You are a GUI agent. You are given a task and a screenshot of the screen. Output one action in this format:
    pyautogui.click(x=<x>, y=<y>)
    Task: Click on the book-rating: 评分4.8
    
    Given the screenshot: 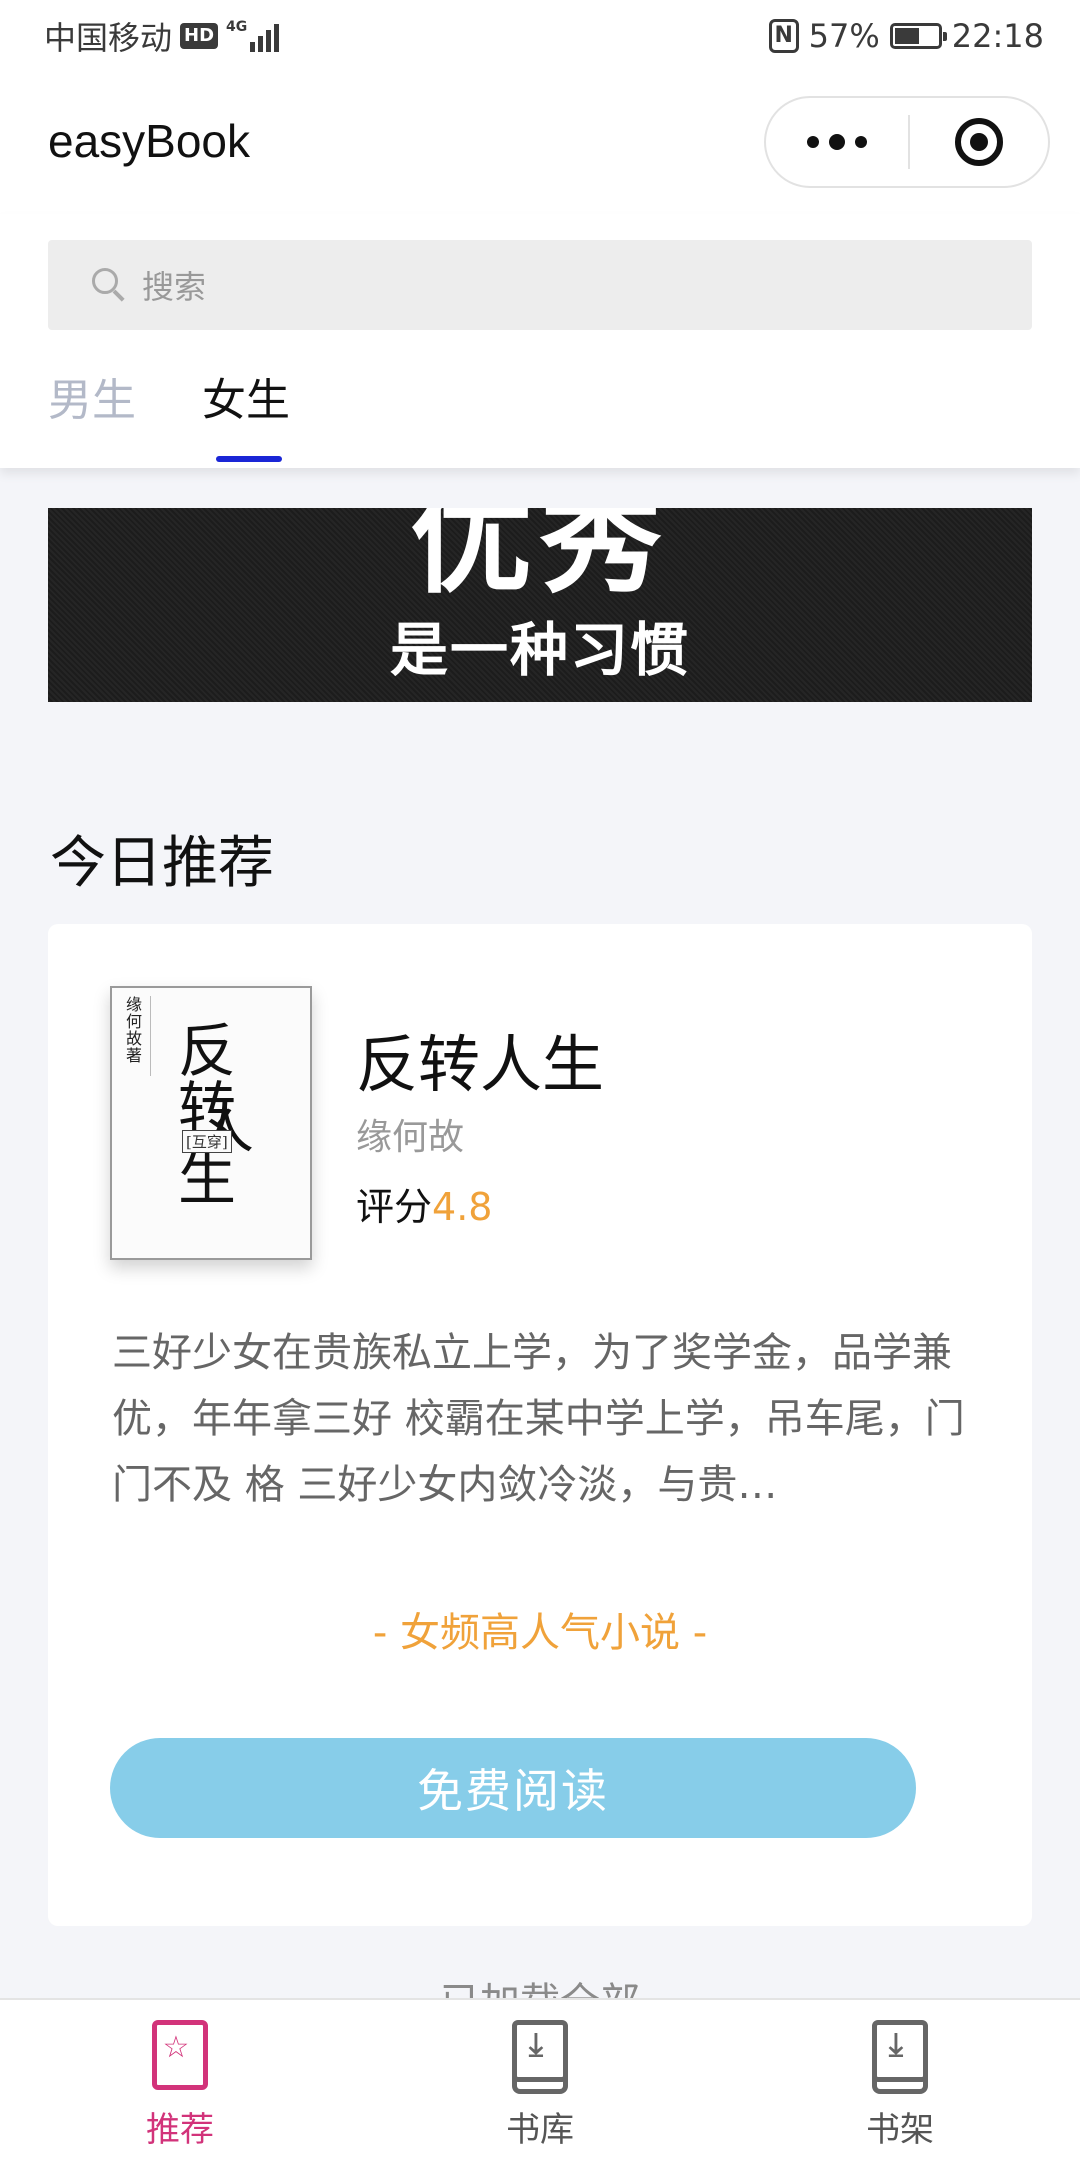 What is the action you would take?
    pyautogui.click(x=424, y=1203)
    